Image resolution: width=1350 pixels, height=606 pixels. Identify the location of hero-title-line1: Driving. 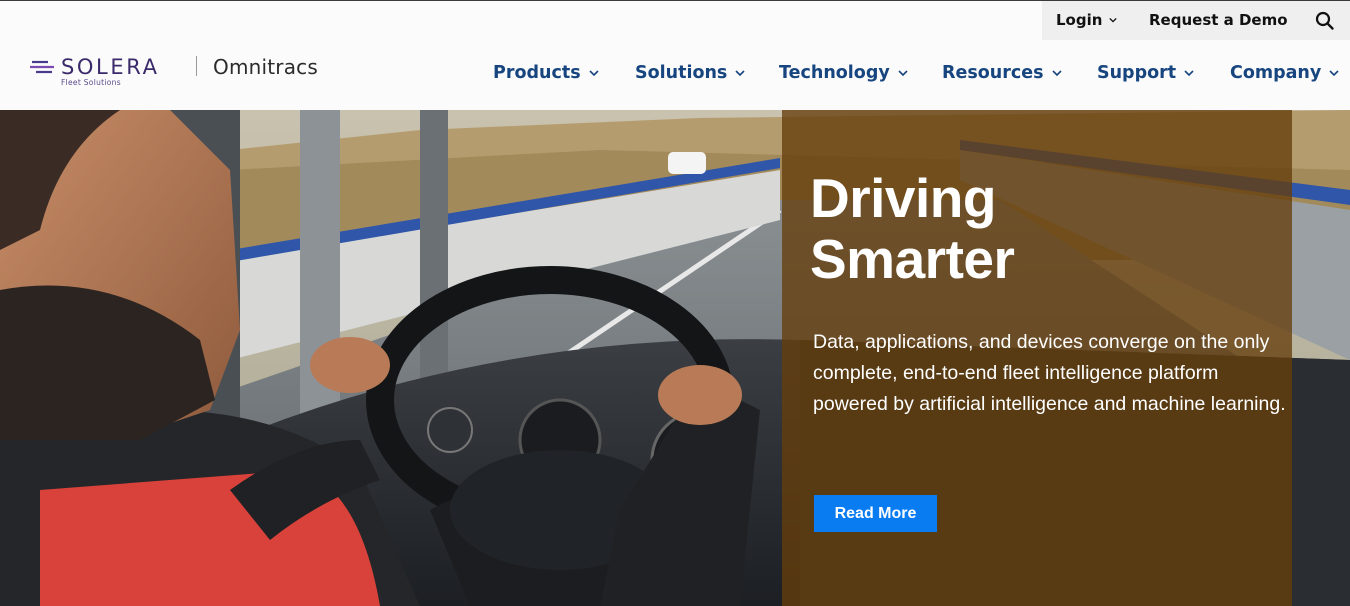
(903, 198).